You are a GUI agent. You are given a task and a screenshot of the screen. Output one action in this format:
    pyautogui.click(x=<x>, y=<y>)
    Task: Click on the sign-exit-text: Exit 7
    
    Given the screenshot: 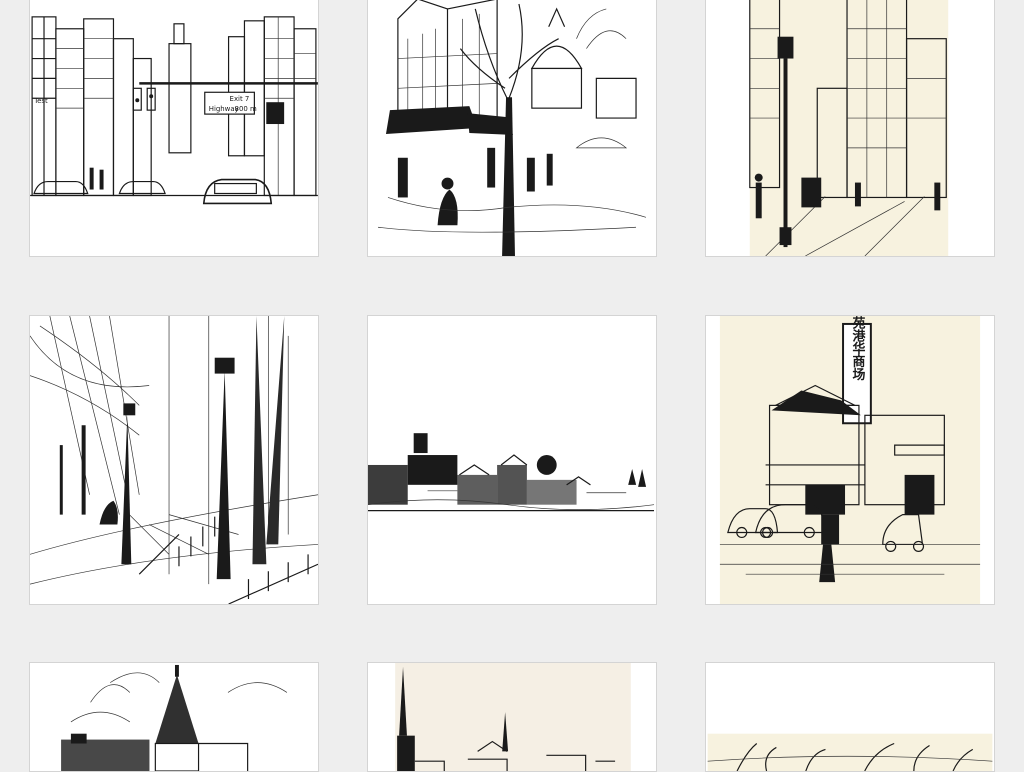 What is the action you would take?
    pyautogui.click(x=240, y=99)
    